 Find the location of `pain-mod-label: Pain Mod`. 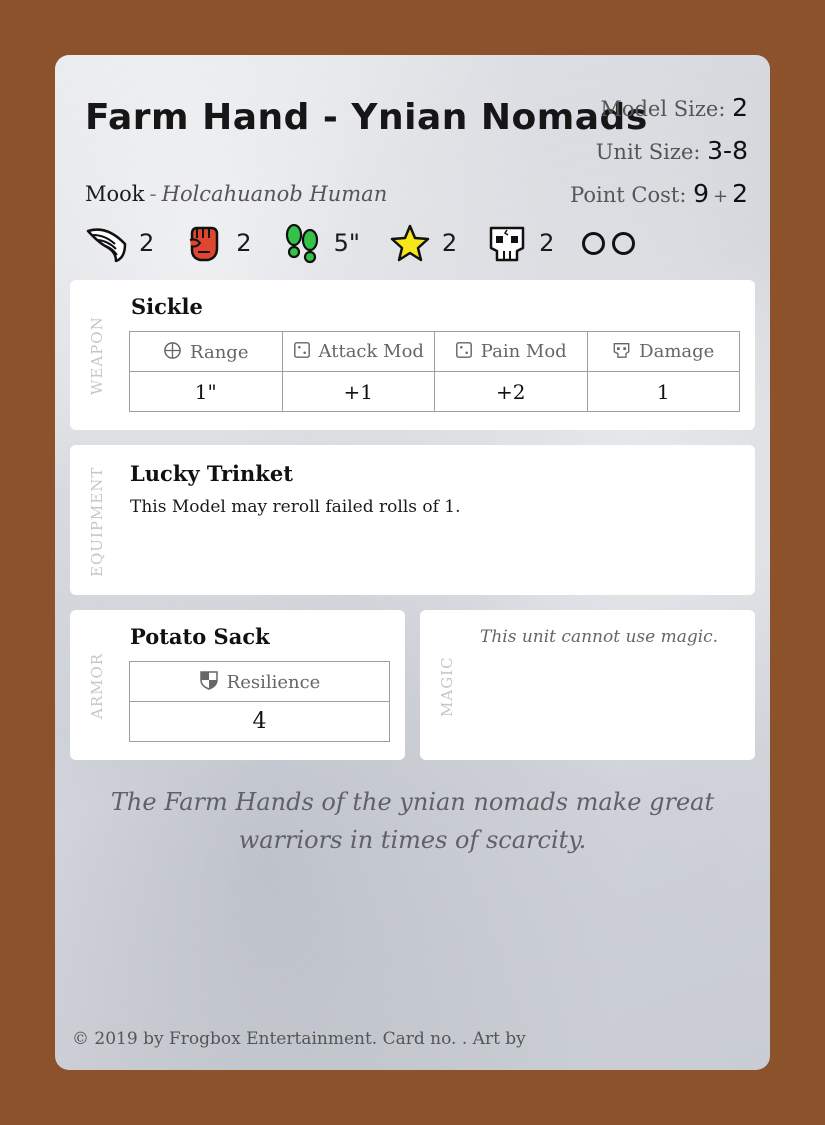

pain-mod-label: Pain Mod is located at coordinates (523, 351).